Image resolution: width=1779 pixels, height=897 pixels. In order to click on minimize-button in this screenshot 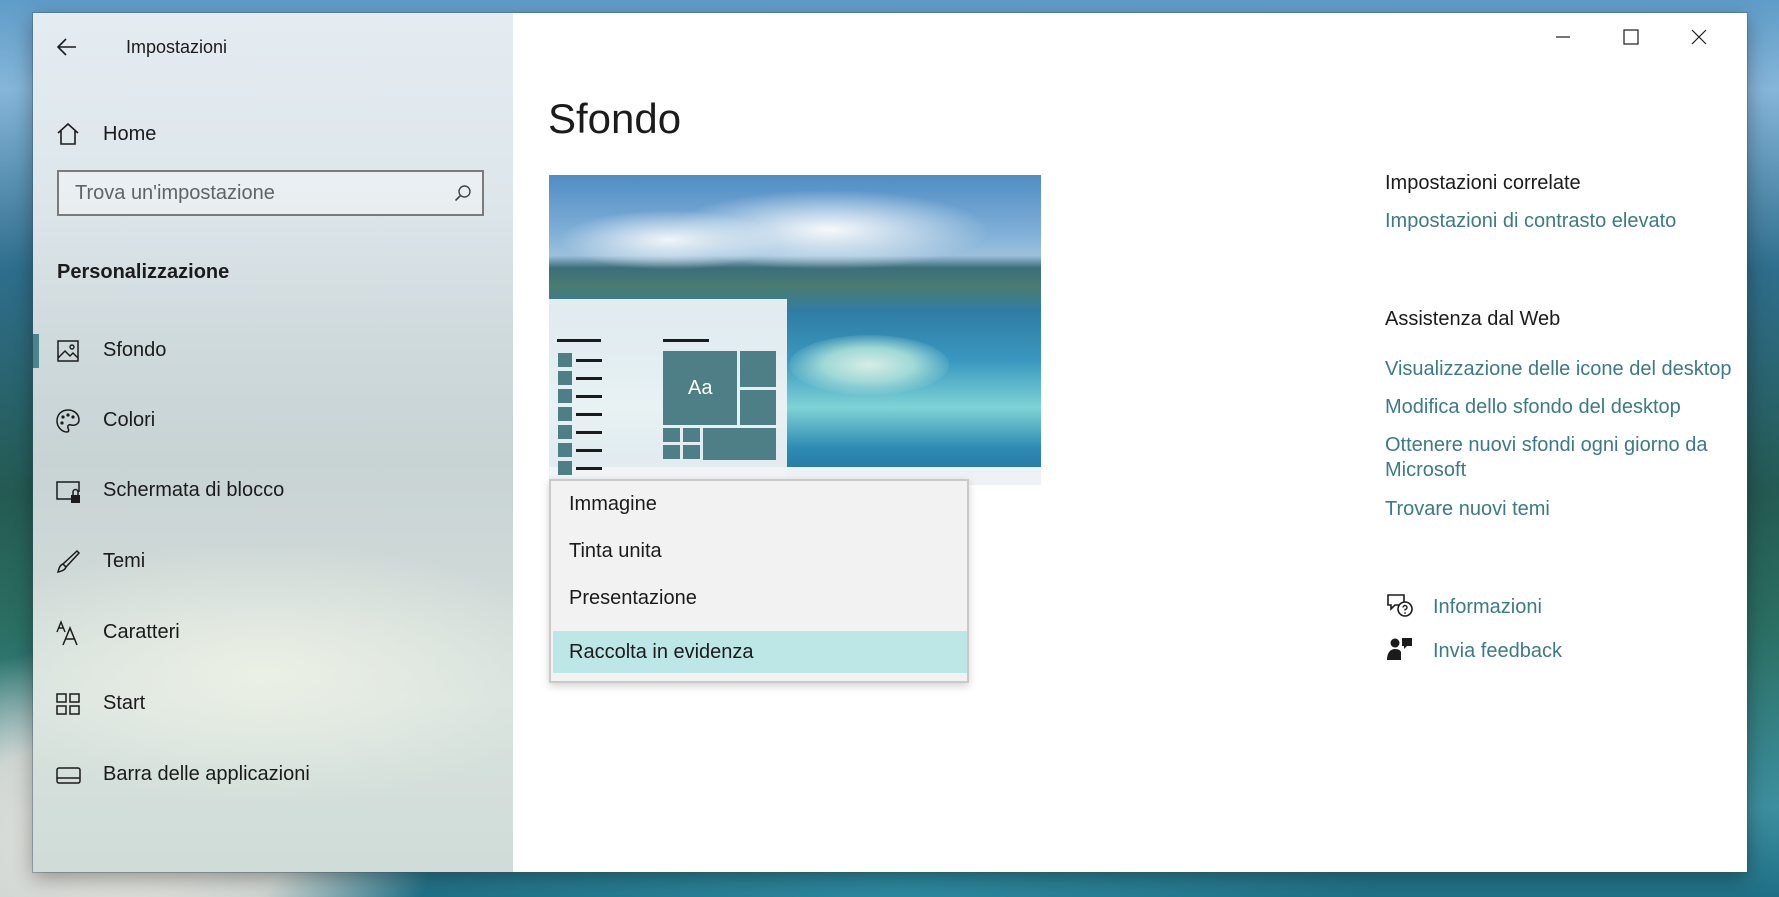, I will do `click(1563, 37)`.